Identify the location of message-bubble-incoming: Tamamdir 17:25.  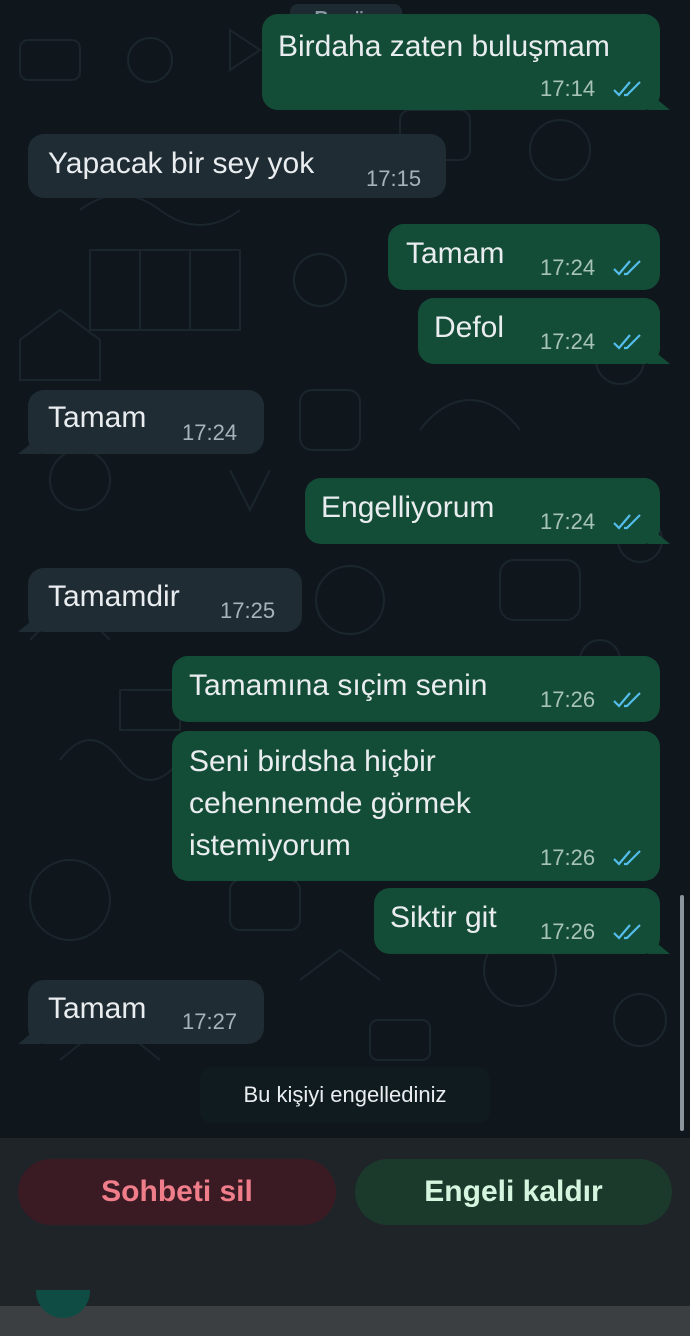
(160, 600).